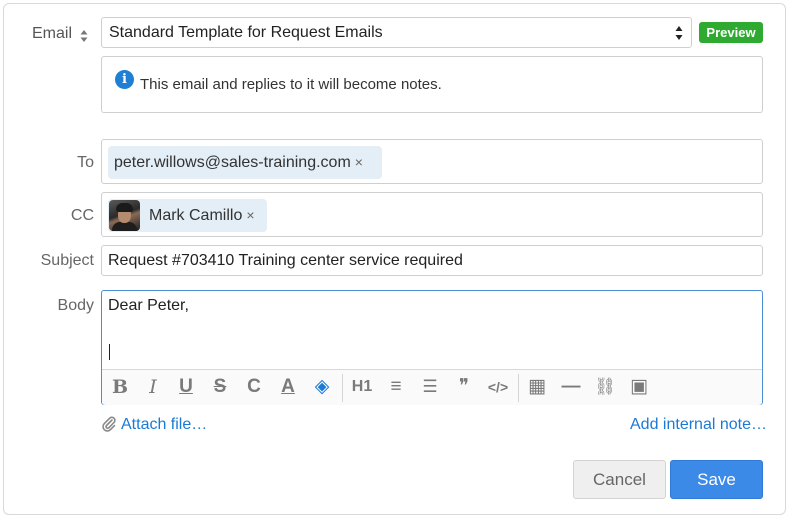 The image size is (790, 519). I want to click on subject-label: Subject, so click(67, 260).